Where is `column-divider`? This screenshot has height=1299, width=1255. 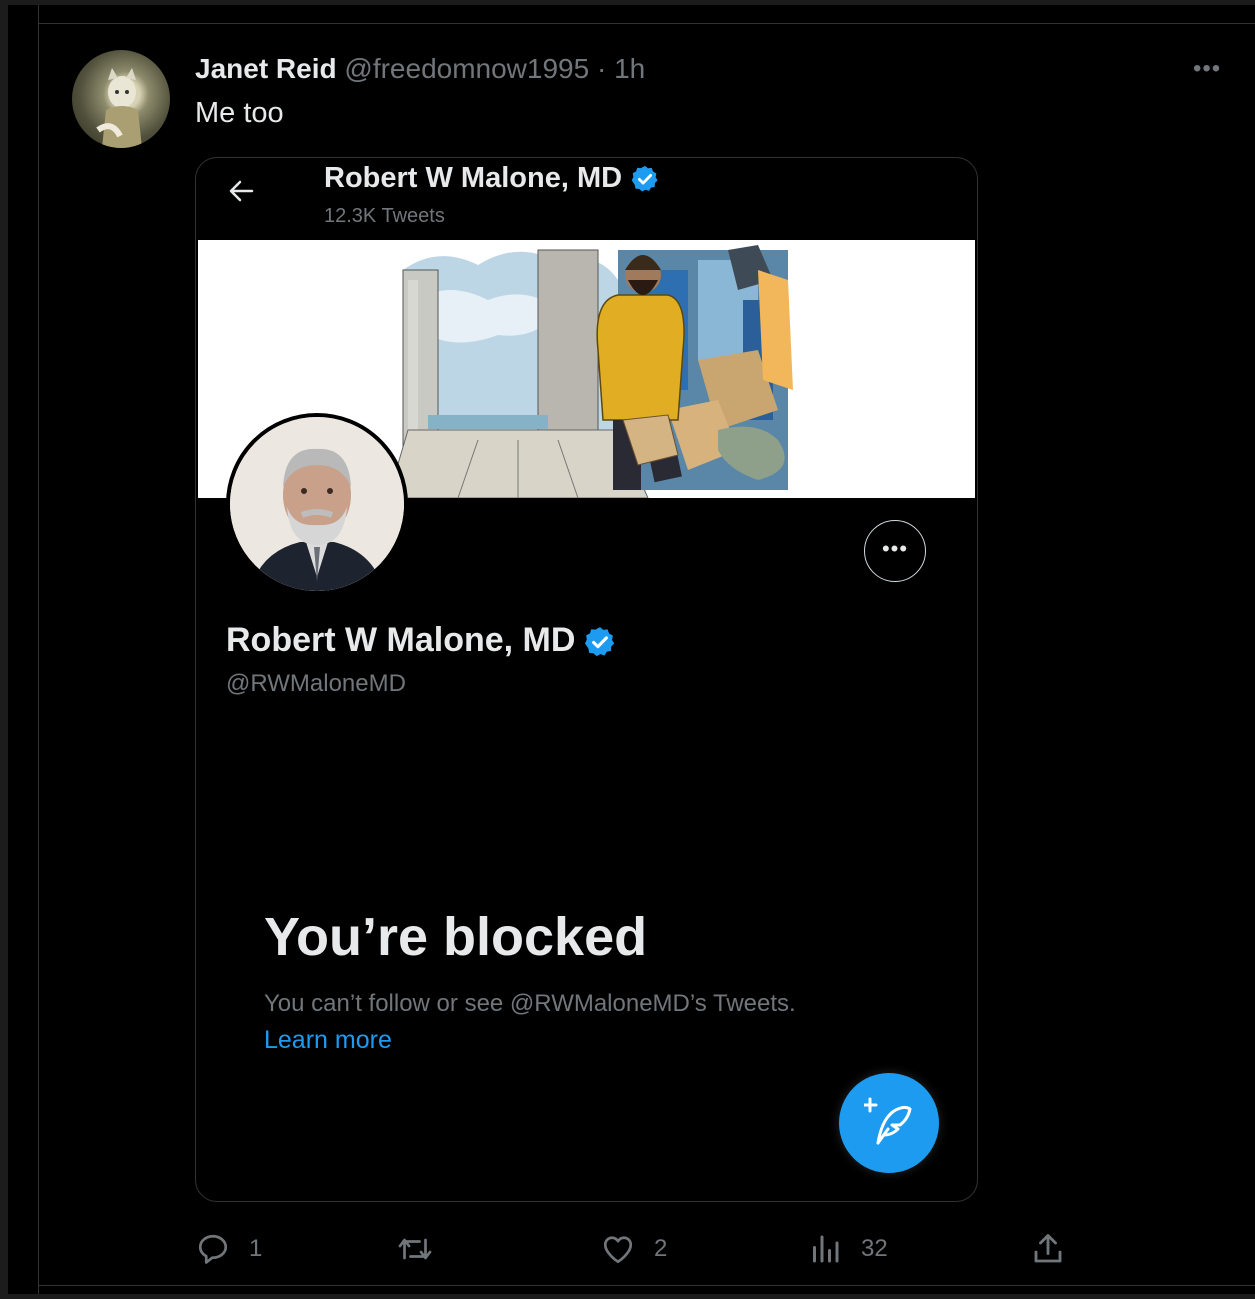
column-divider is located at coordinates (38, 649).